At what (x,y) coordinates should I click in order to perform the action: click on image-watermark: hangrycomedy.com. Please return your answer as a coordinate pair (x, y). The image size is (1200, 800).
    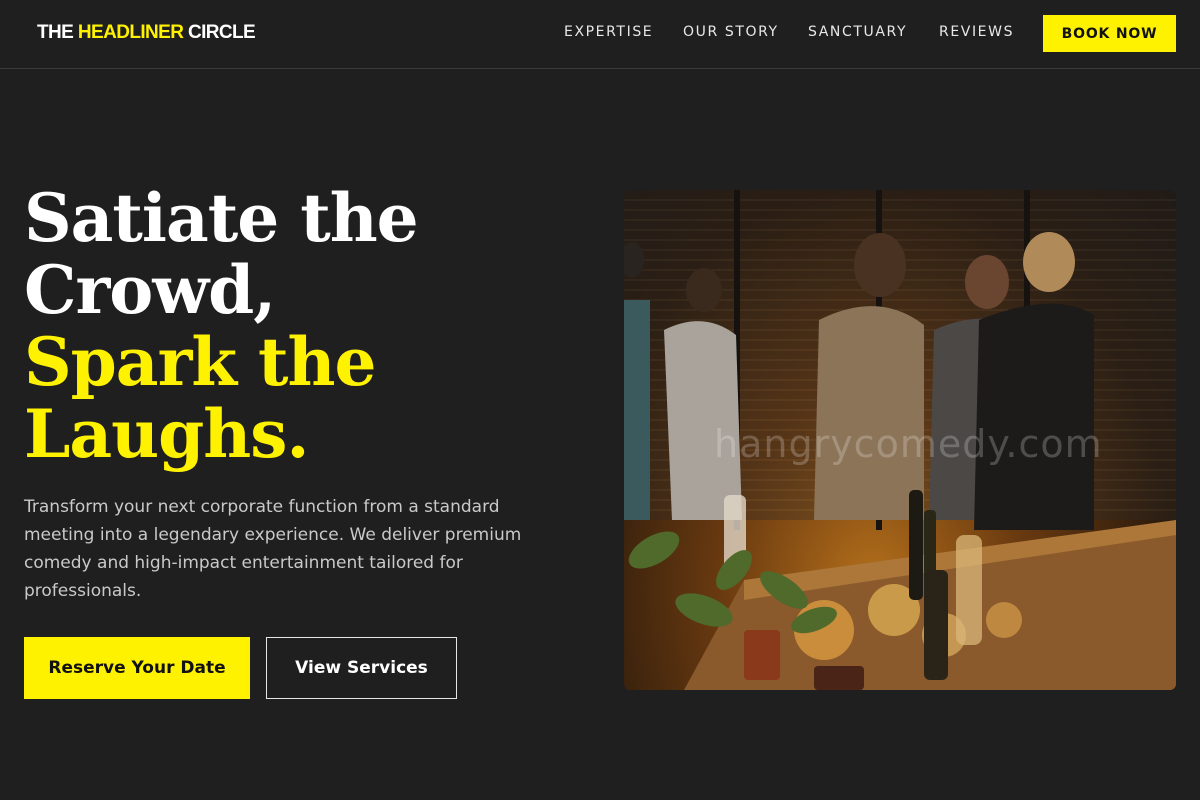
    Looking at the image, I should click on (908, 444).